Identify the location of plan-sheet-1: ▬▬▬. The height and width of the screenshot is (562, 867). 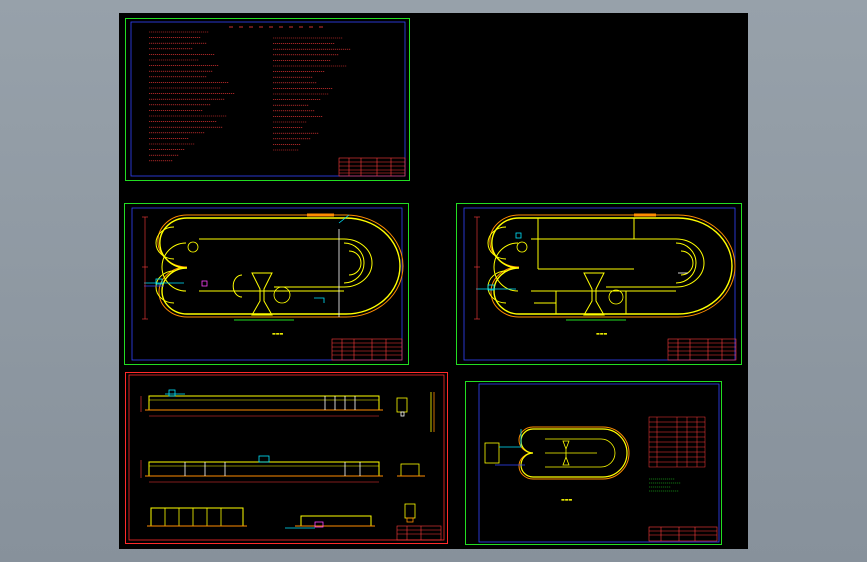
(266, 284).